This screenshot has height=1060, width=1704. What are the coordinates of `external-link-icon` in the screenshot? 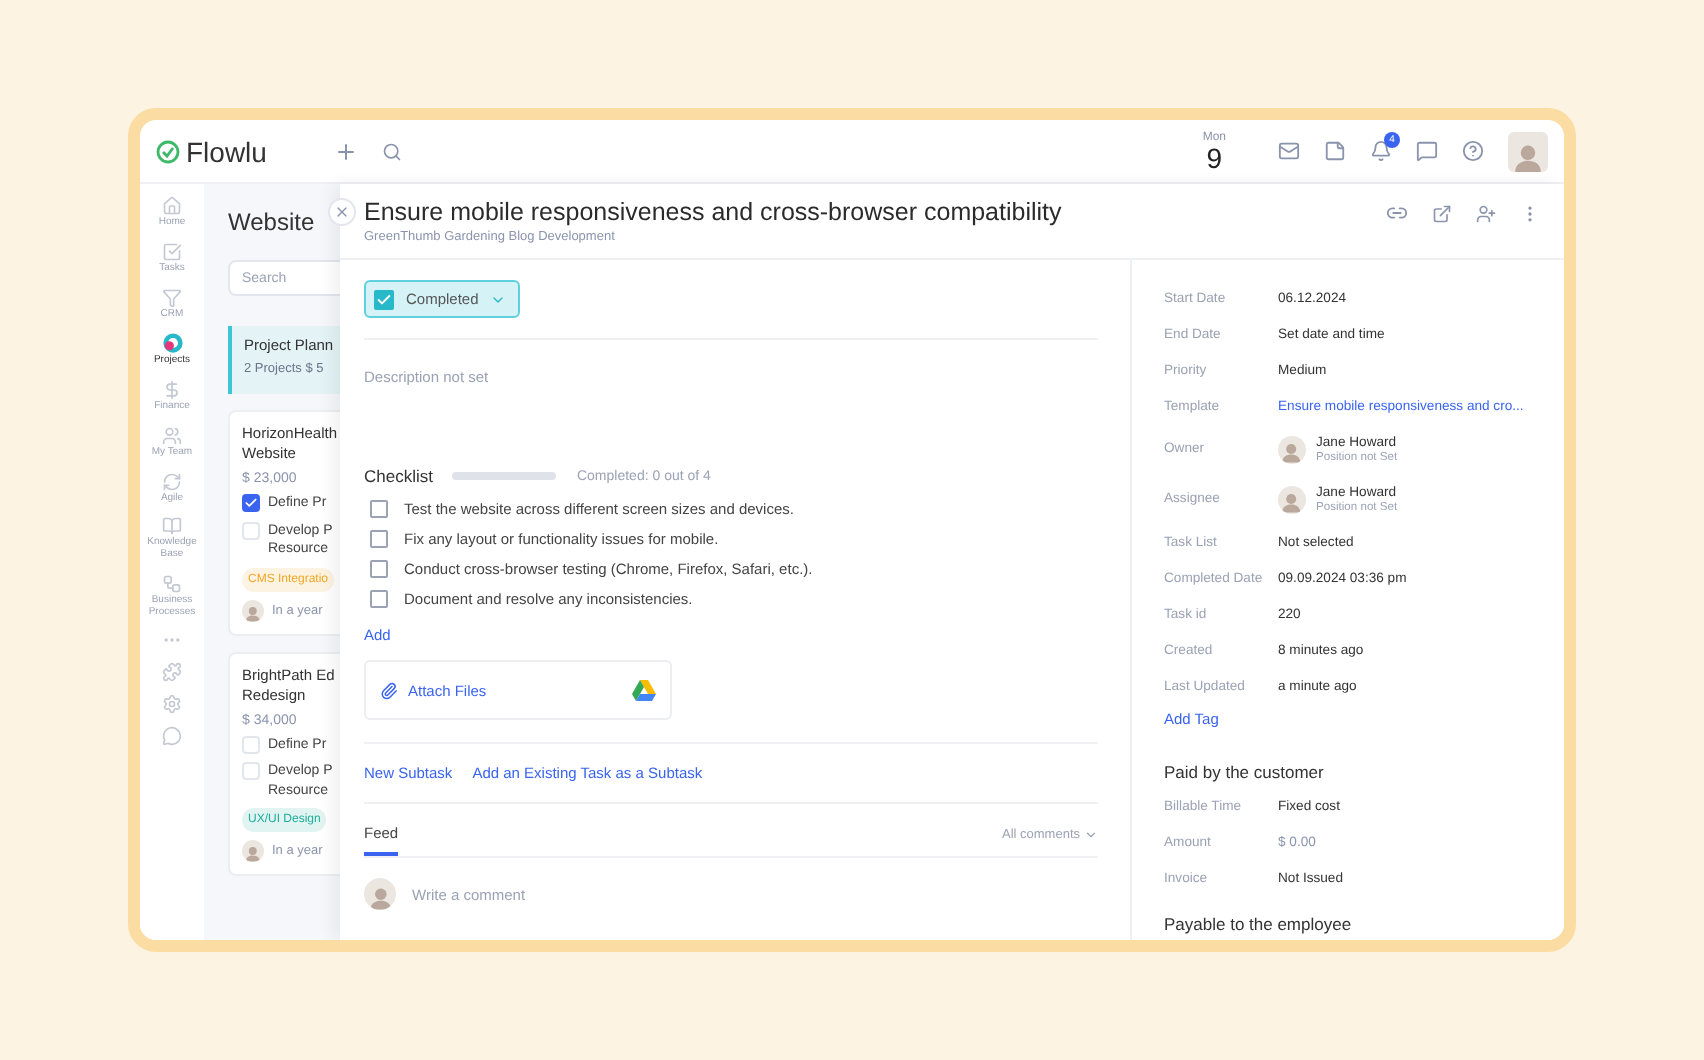 It's located at (1442, 213).